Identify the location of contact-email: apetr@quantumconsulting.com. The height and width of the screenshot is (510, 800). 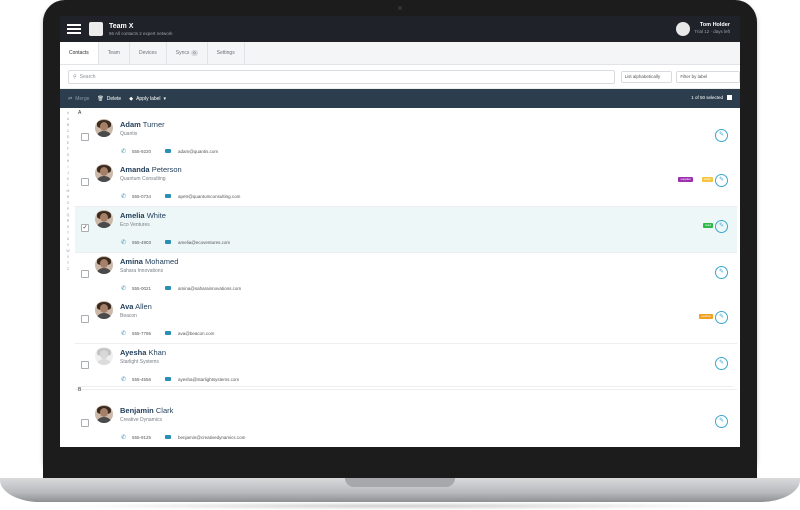
(209, 196).